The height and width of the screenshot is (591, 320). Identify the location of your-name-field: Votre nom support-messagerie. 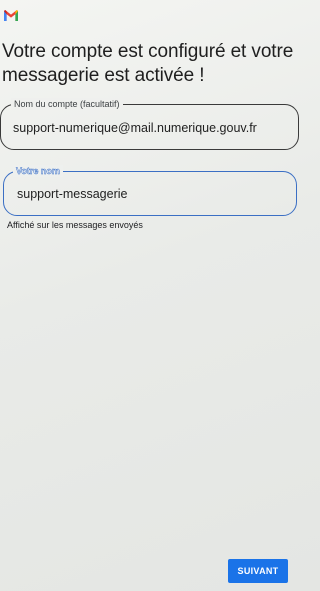
(150, 190).